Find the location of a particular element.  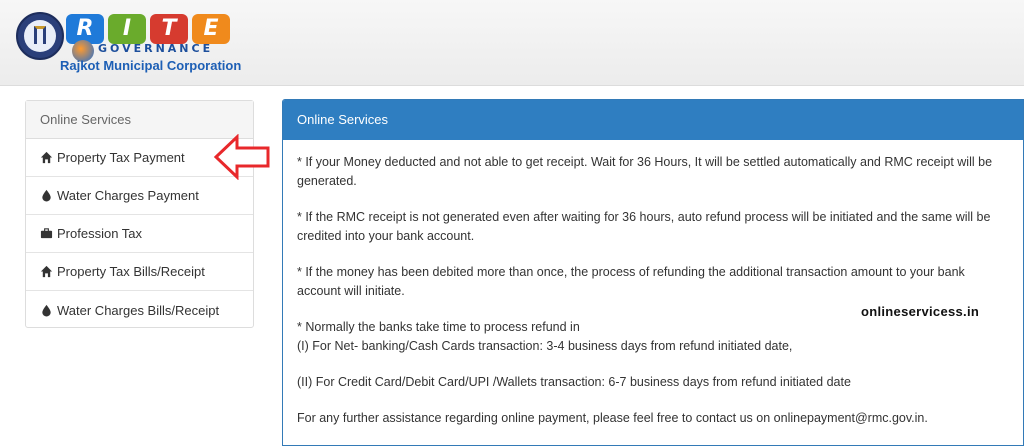

rite-logo: R I T E is located at coordinates (156, 29).